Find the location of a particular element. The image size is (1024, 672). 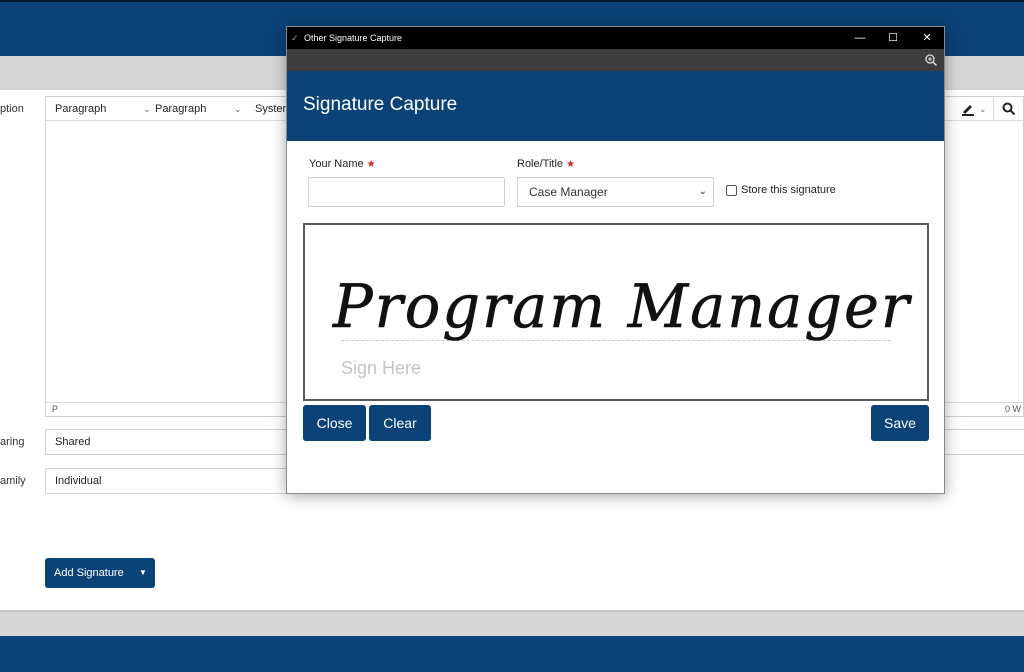

add-signature-button: Add Signature ▼ is located at coordinates (100, 573).